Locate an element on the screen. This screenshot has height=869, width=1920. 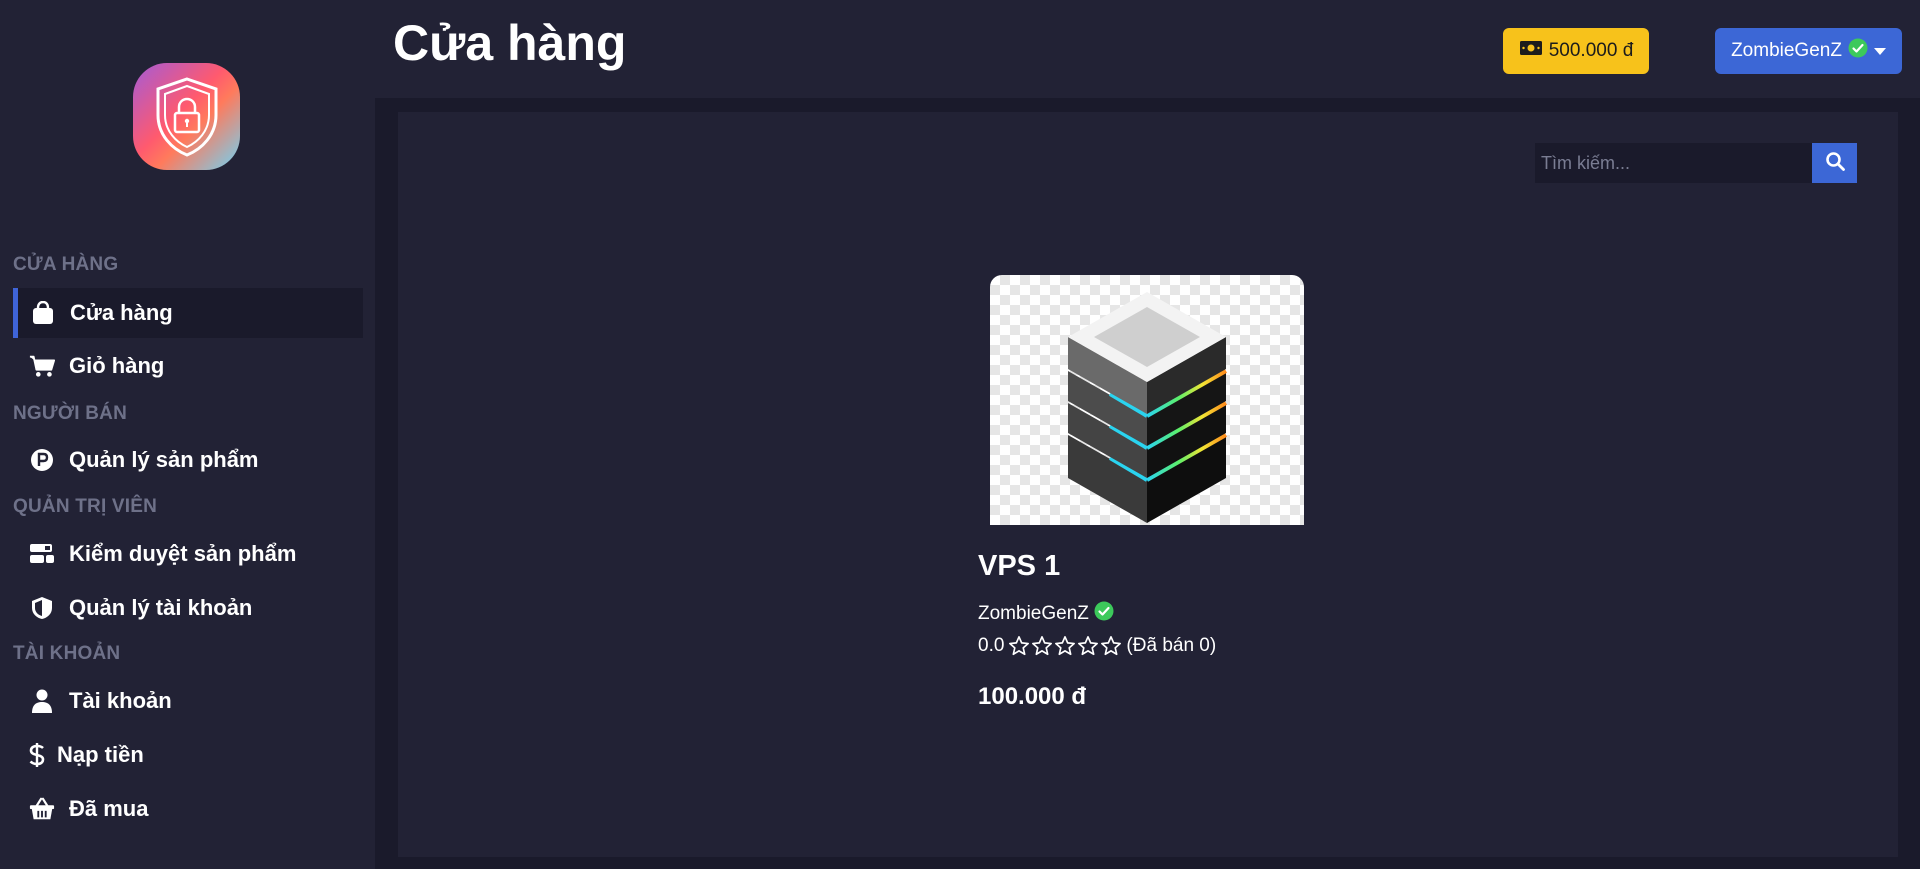
user-menu-button: ZombieGenZ is located at coordinates (1808, 51).